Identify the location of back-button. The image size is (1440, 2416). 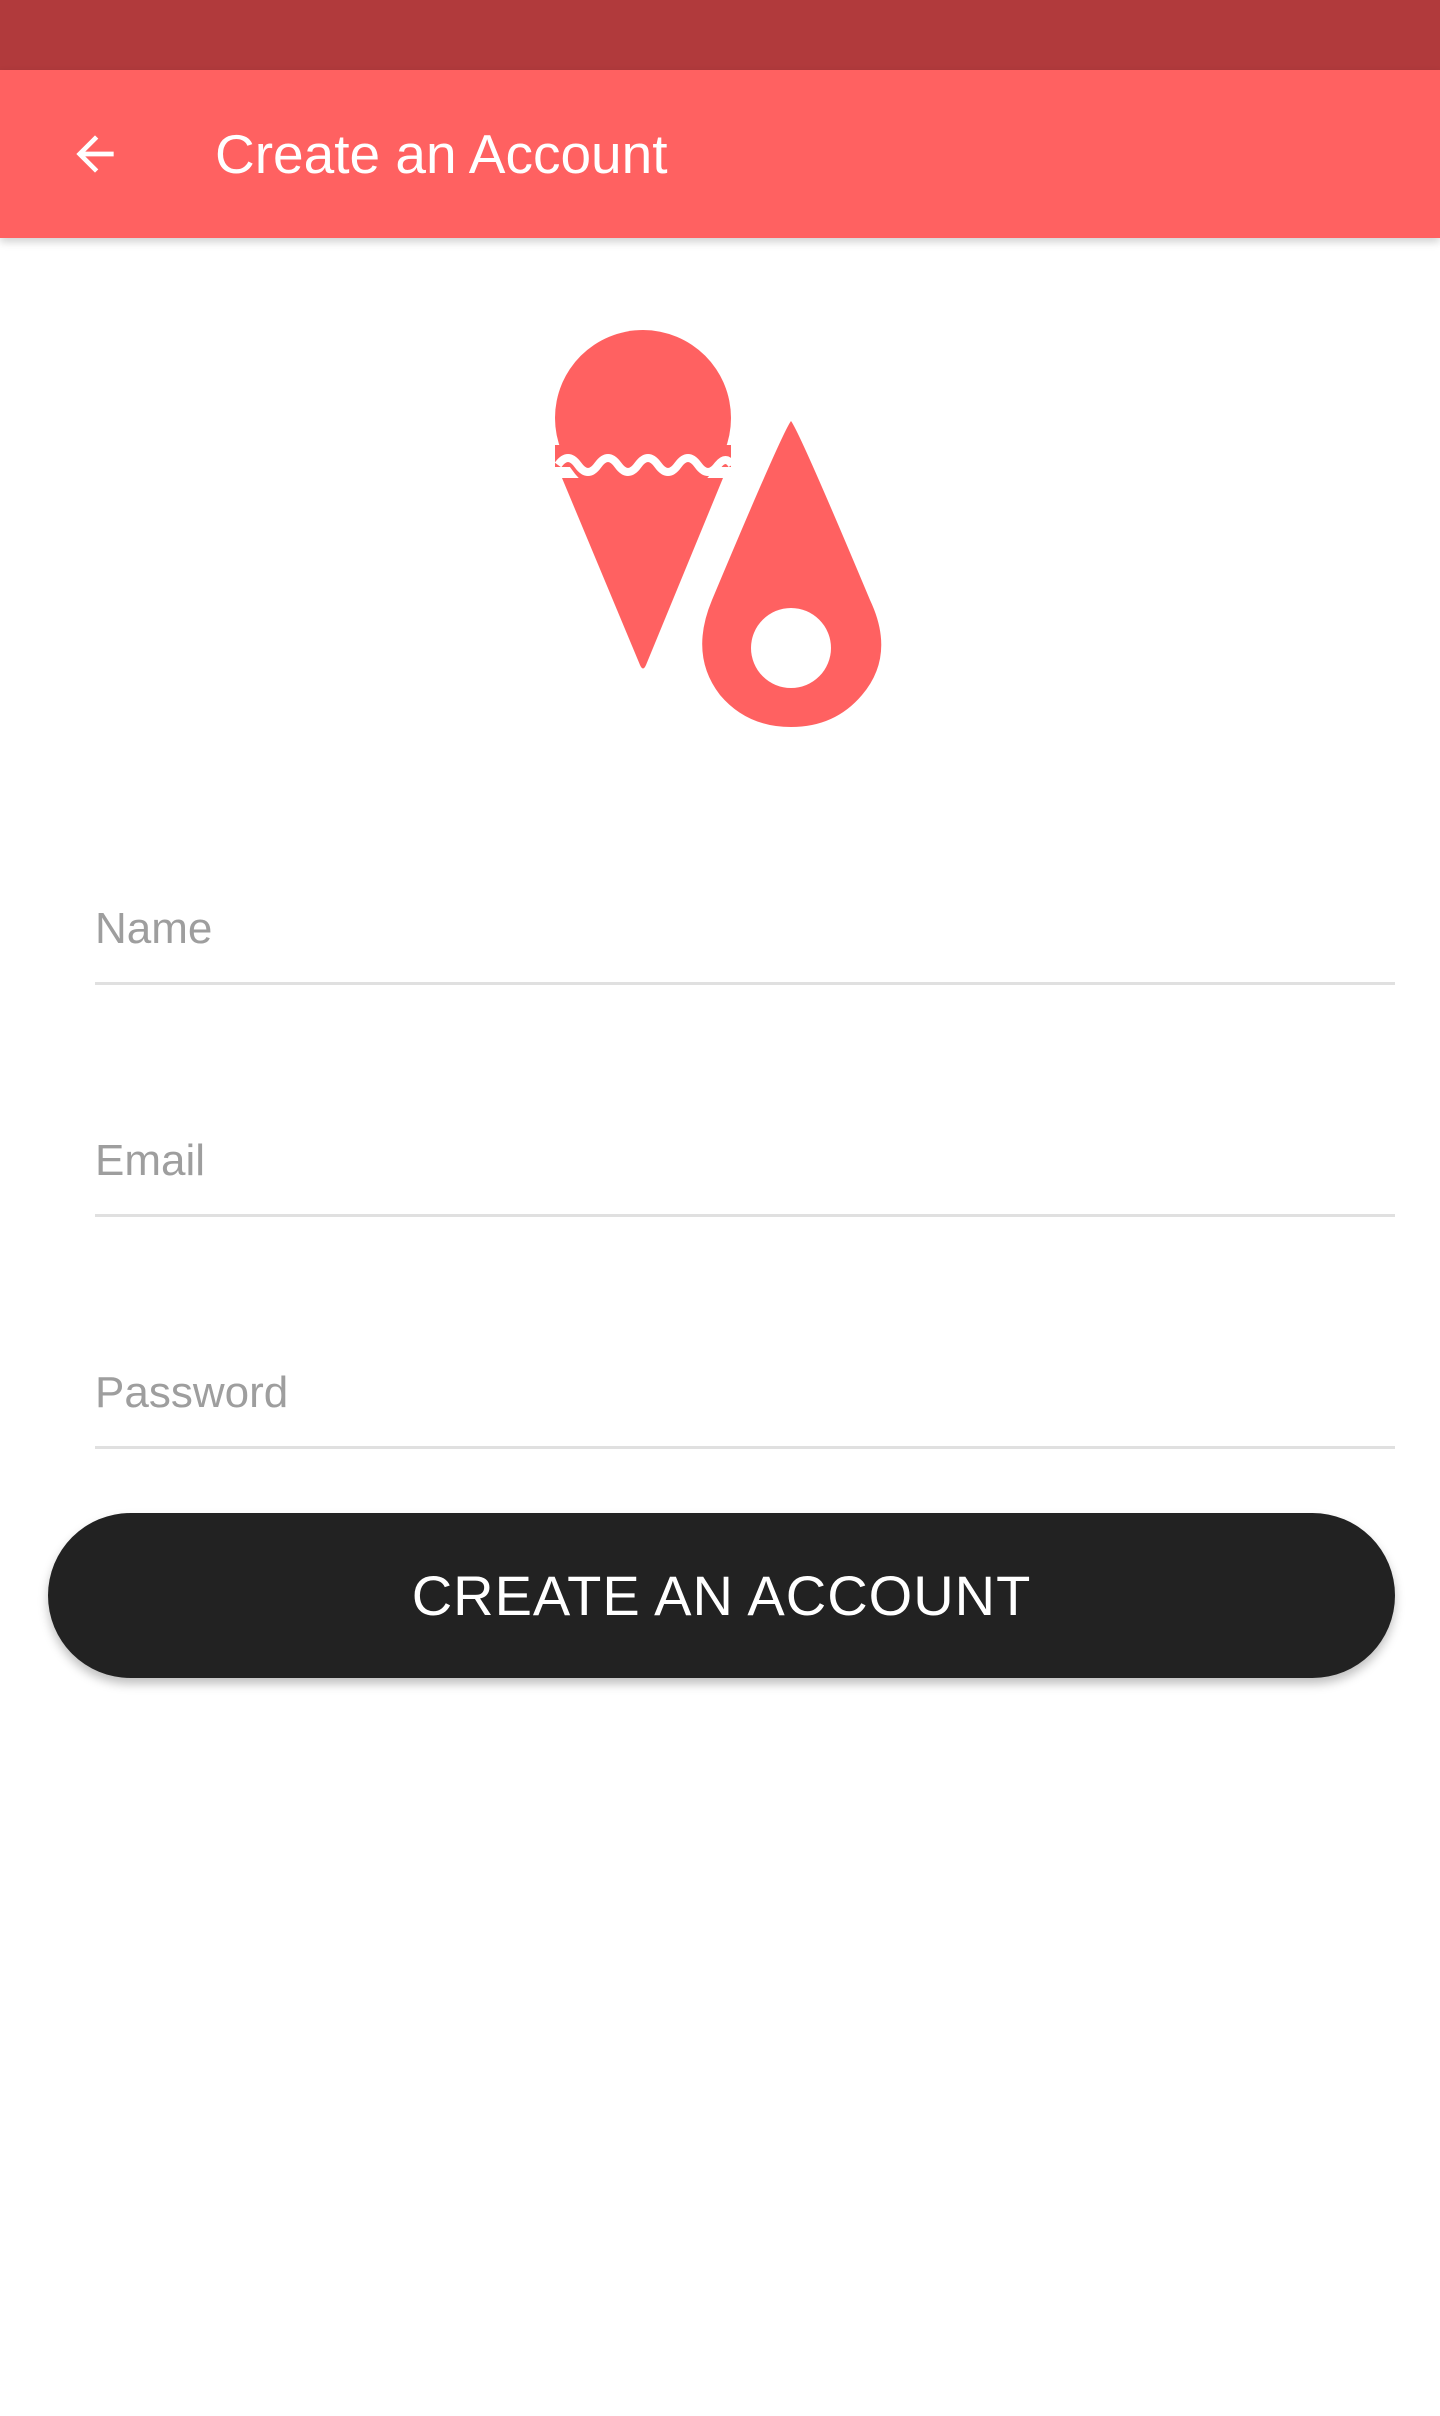
(95, 154).